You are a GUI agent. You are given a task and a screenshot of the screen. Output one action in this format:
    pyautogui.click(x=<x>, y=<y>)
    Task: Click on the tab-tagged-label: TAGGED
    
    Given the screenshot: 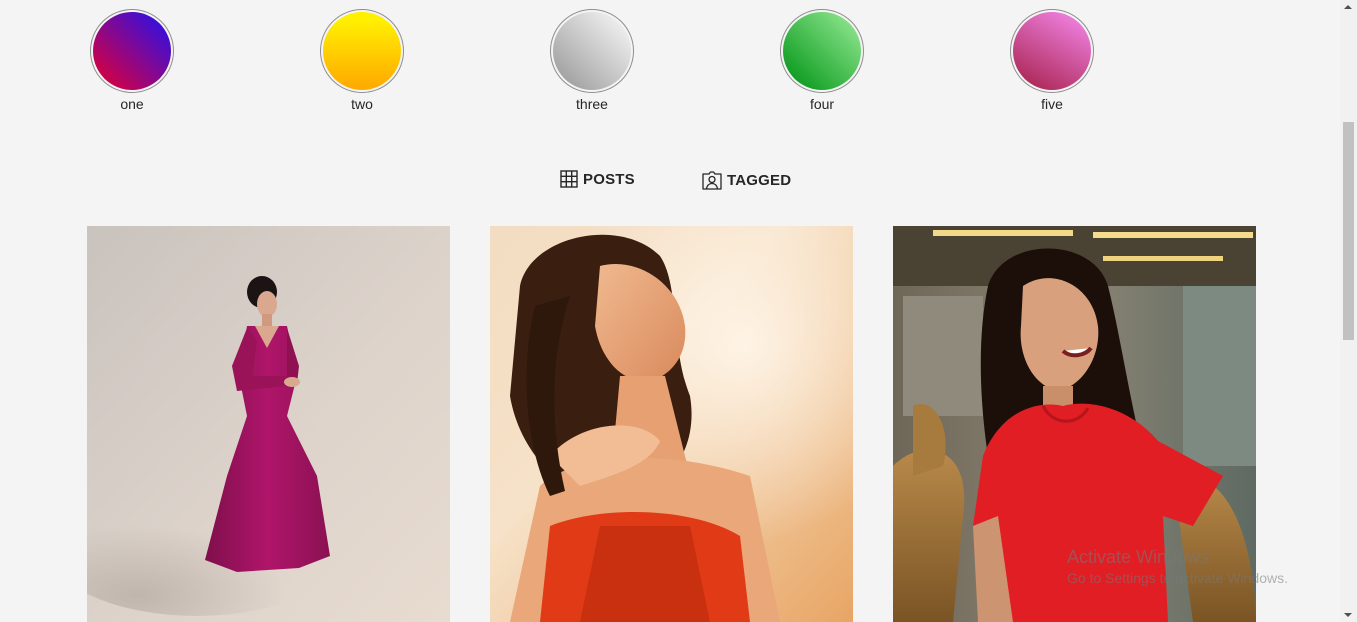 What is the action you would take?
    pyautogui.click(x=759, y=180)
    